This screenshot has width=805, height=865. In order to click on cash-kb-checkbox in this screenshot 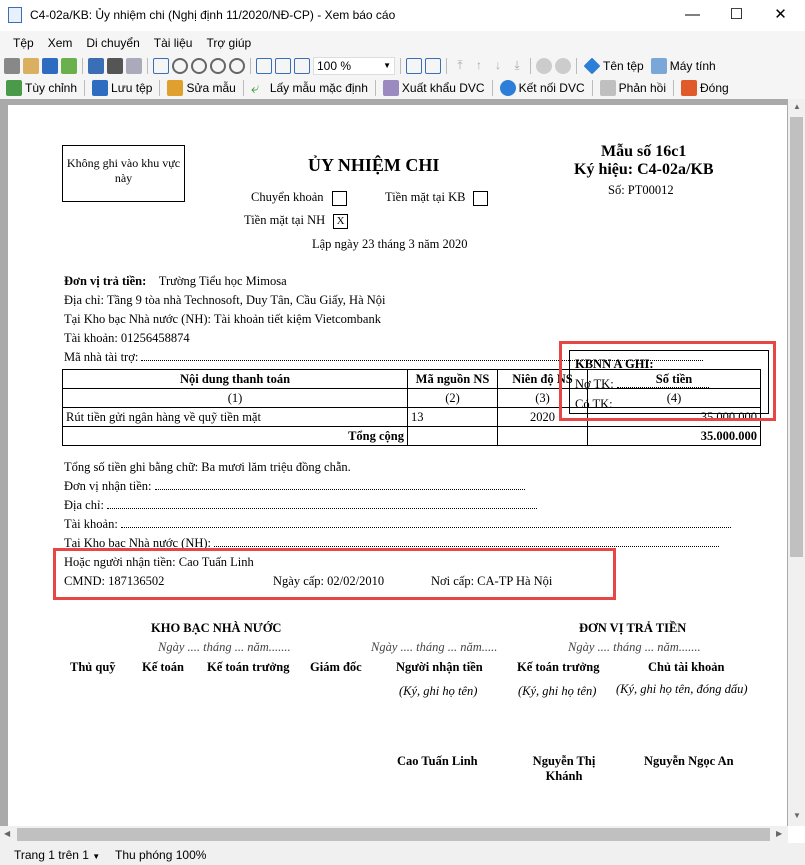, I will do `click(481, 198)`.